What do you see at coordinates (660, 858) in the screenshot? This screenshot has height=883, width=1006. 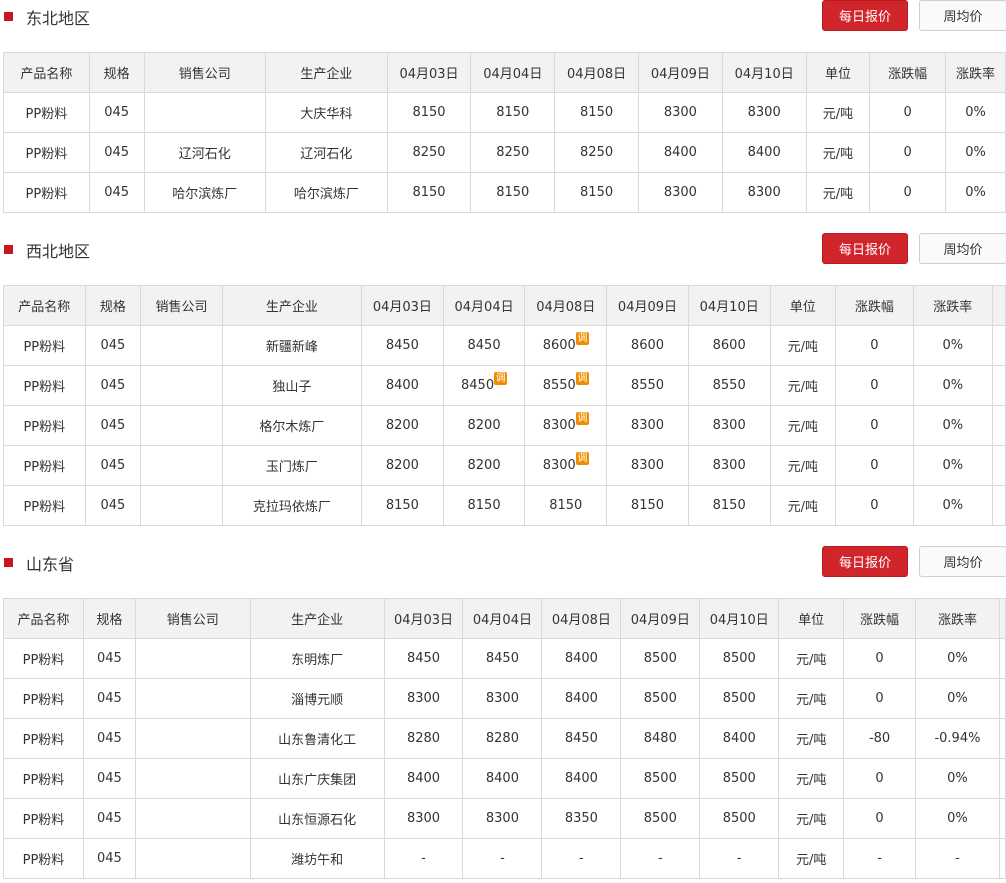 I see `price-cell: -` at bounding box center [660, 858].